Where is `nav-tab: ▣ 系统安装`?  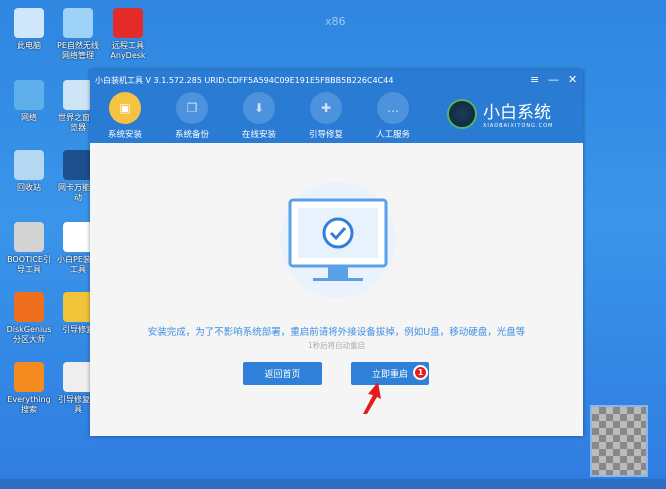 nav-tab: ▣ 系统安装 is located at coordinates (125, 116).